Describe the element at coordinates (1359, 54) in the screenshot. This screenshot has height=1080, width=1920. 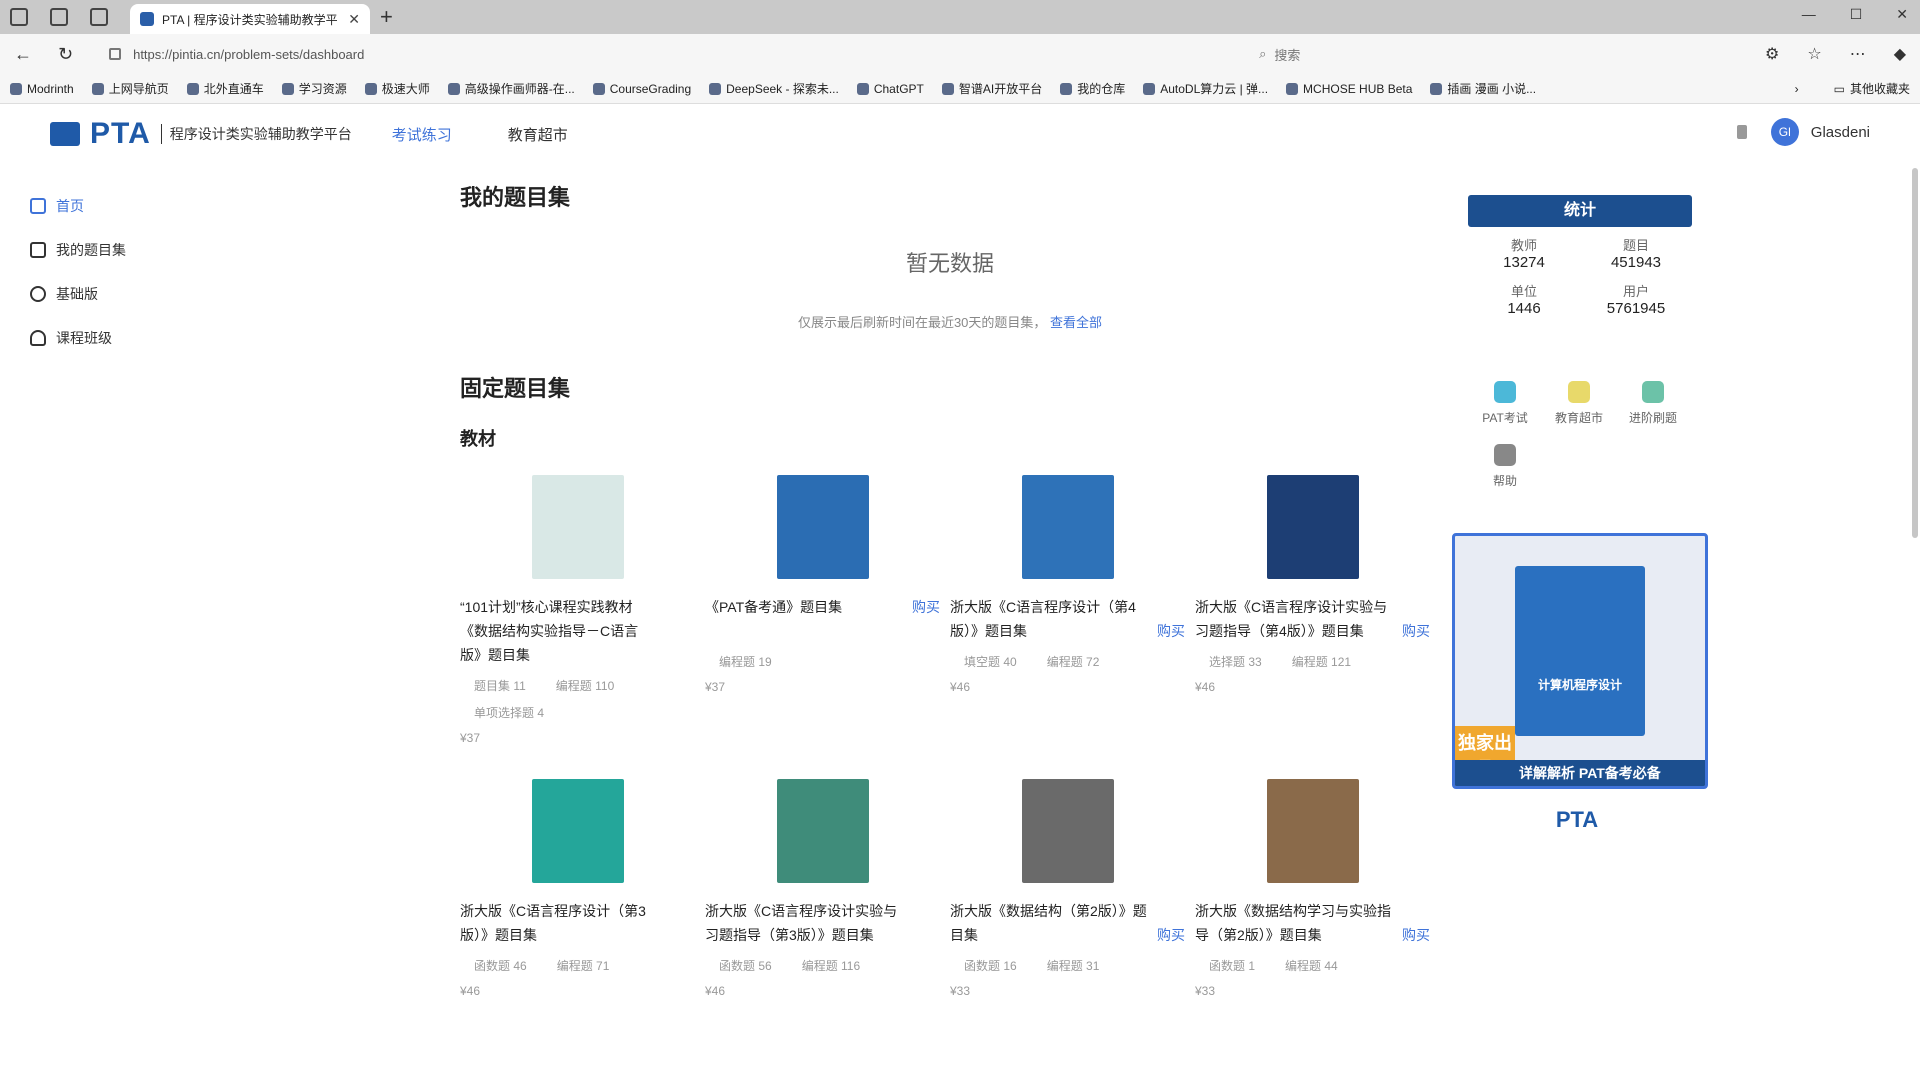
I see `browser-search: ⌕ 搜索` at that location.